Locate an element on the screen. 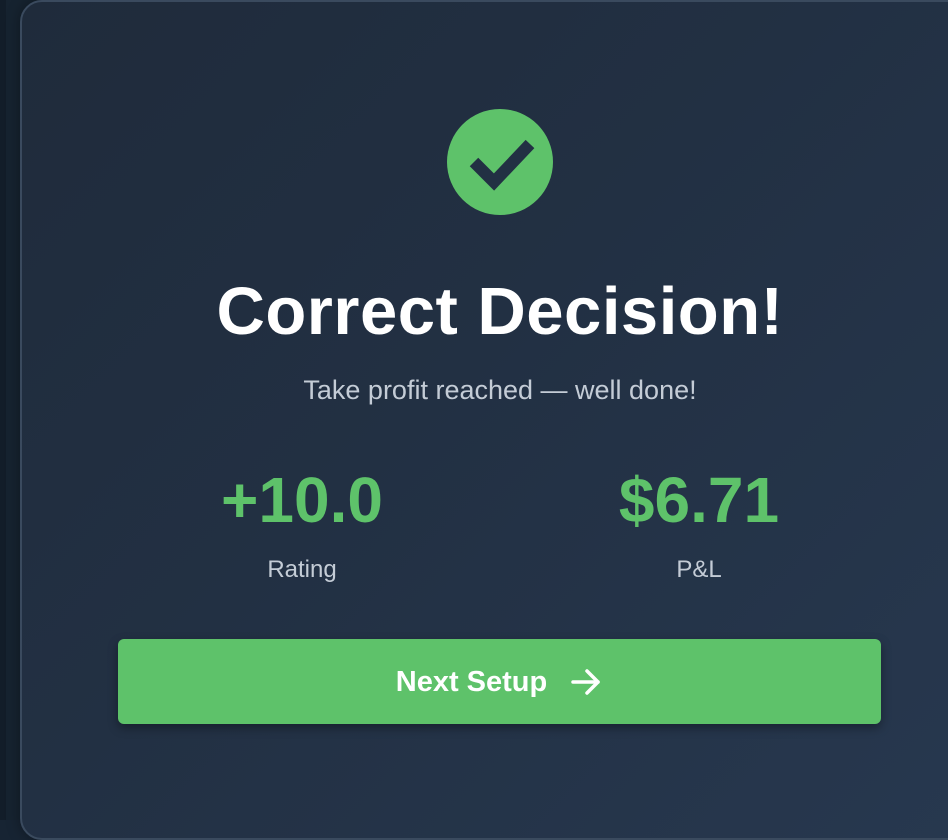  pnl-label: P&L is located at coordinates (699, 569).